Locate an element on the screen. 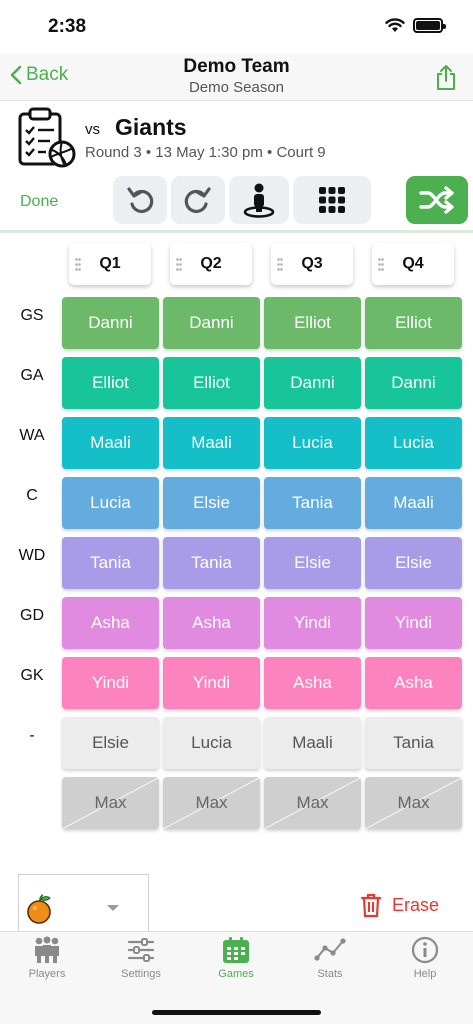  tab-help: Help is located at coordinates (425, 962).